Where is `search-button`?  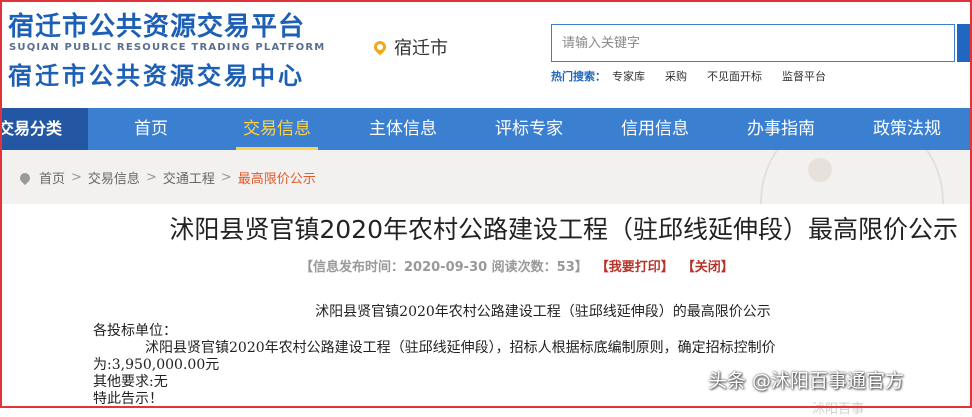
search-button is located at coordinates (964, 43).